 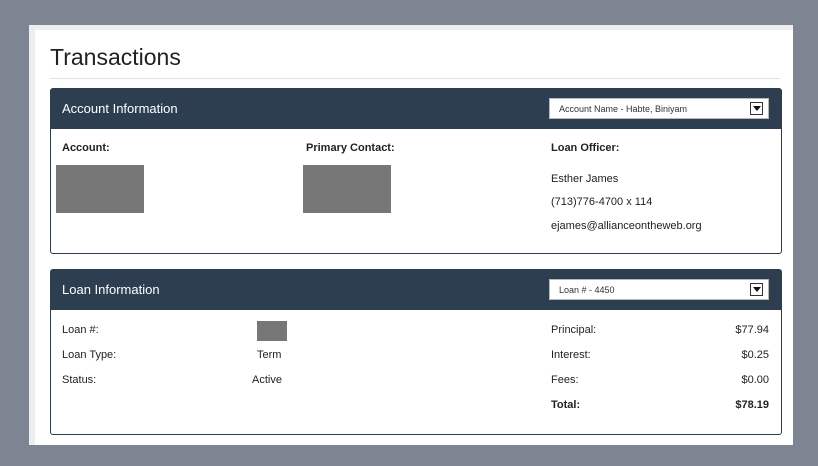 What do you see at coordinates (755, 380) in the screenshot?
I see `fees-value: $0.00` at bounding box center [755, 380].